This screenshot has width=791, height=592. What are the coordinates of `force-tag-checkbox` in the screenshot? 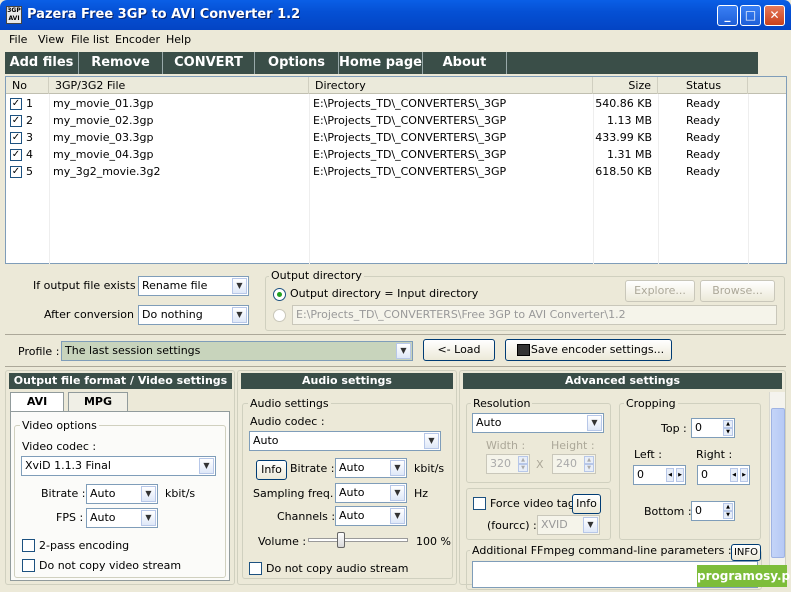 It's located at (479, 503).